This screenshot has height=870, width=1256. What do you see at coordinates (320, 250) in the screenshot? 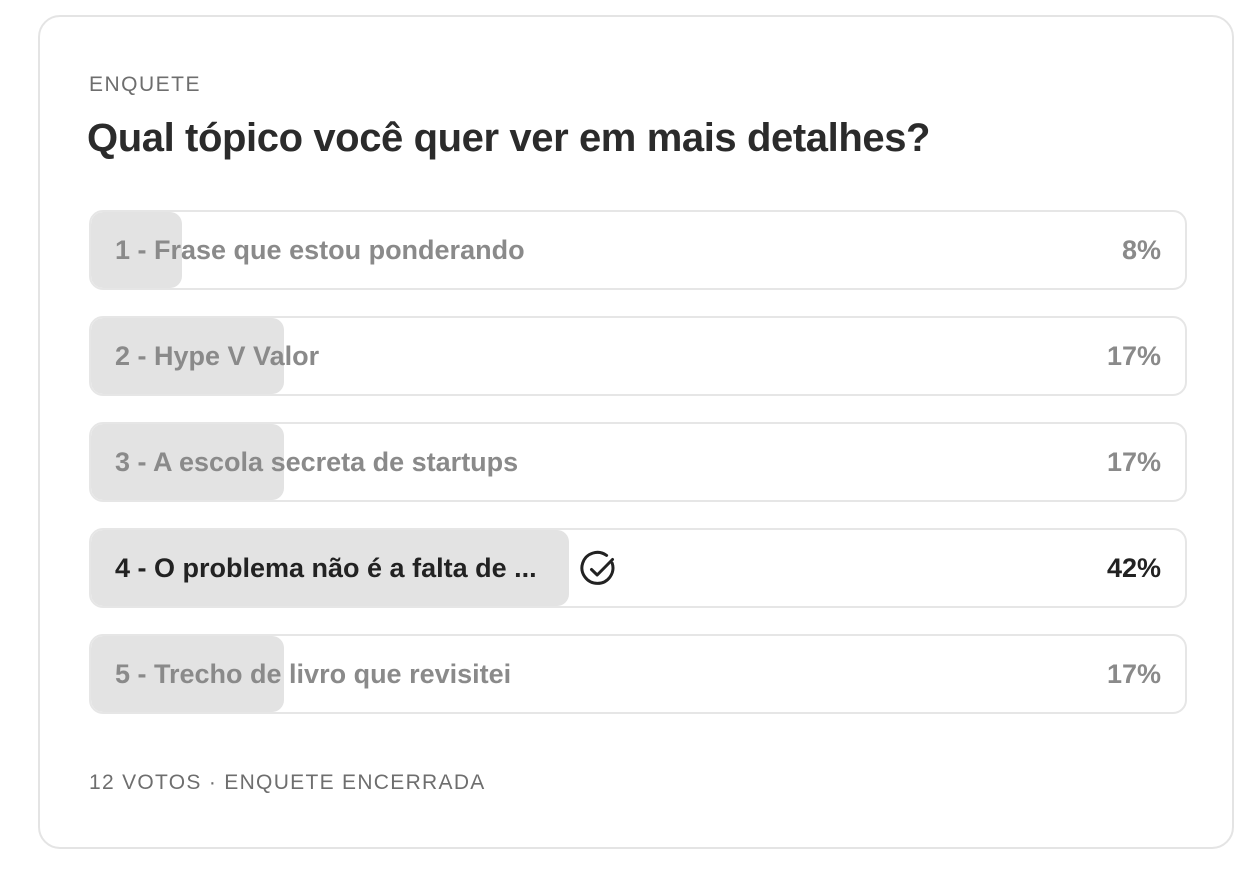
I see `option-label: 1 - Frase que estou ponderando` at bounding box center [320, 250].